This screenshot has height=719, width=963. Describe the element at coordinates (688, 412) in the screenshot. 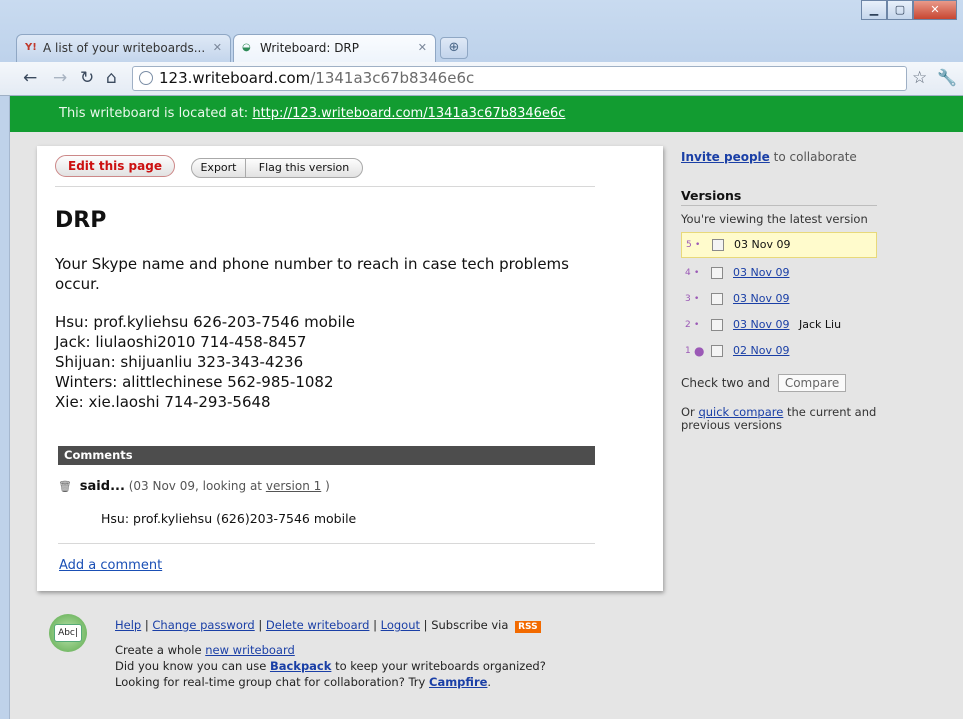

I see `quick-prefix: Or` at that location.